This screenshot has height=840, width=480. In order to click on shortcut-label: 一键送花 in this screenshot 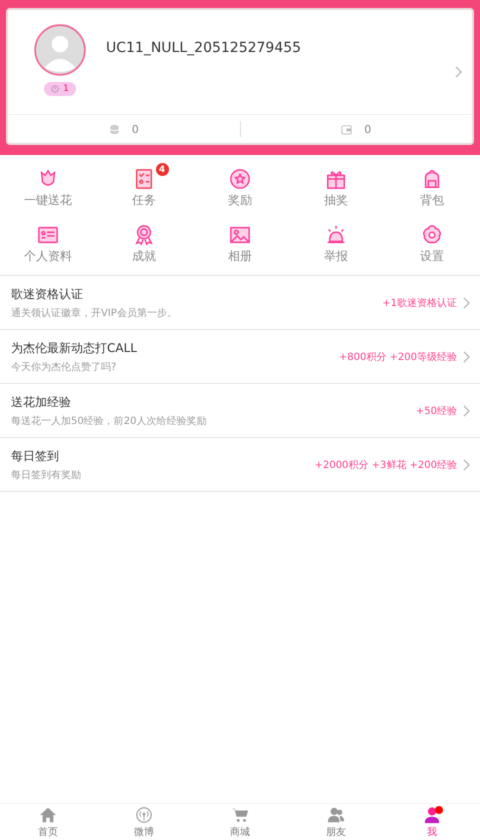, I will do `click(48, 200)`.